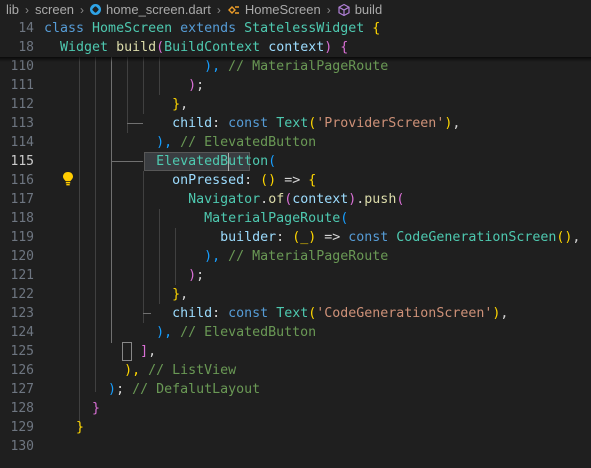 This screenshot has width=591, height=468. Describe the element at coordinates (88, 47) in the screenshot. I see `code-token: Widget` at that location.